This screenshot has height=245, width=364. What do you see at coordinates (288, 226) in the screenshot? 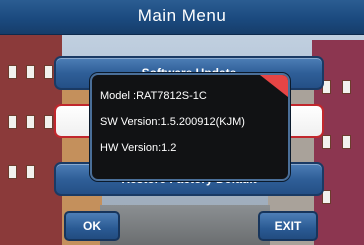
I see `exit-button: EXIT` at bounding box center [288, 226].